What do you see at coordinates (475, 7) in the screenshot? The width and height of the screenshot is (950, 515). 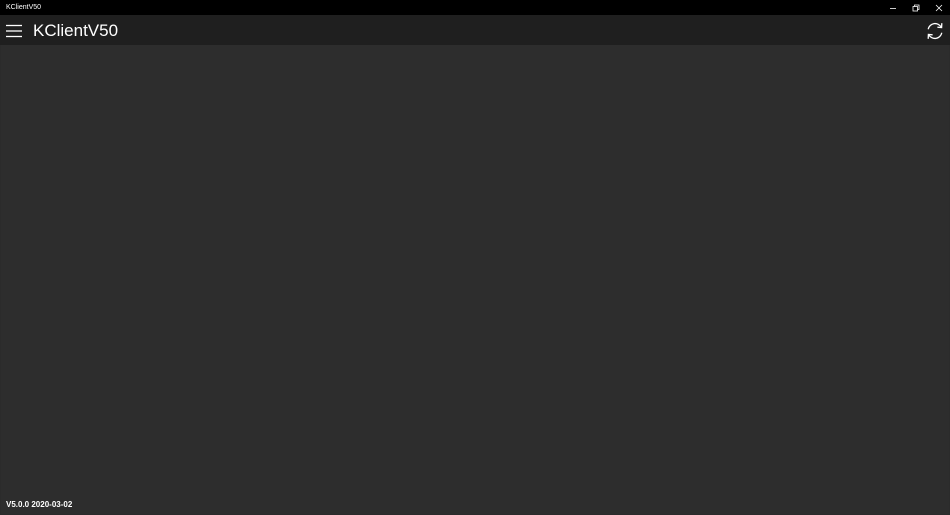 I see `title-bar: KClientV50` at bounding box center [475, 7].